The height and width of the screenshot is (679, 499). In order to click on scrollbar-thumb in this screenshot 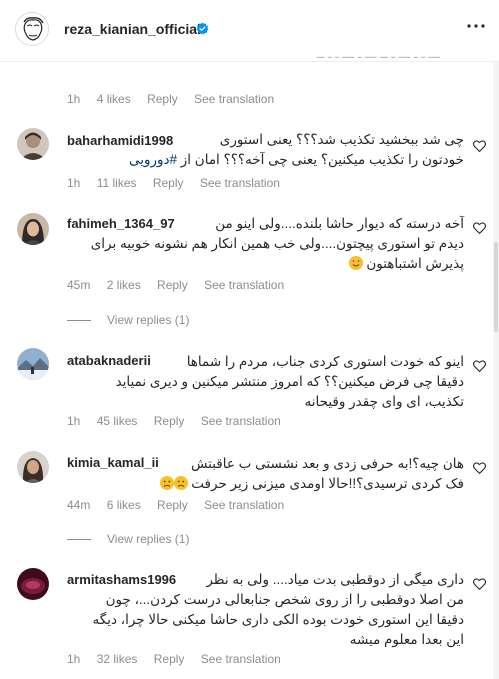, I will do `click(496, 287)`.